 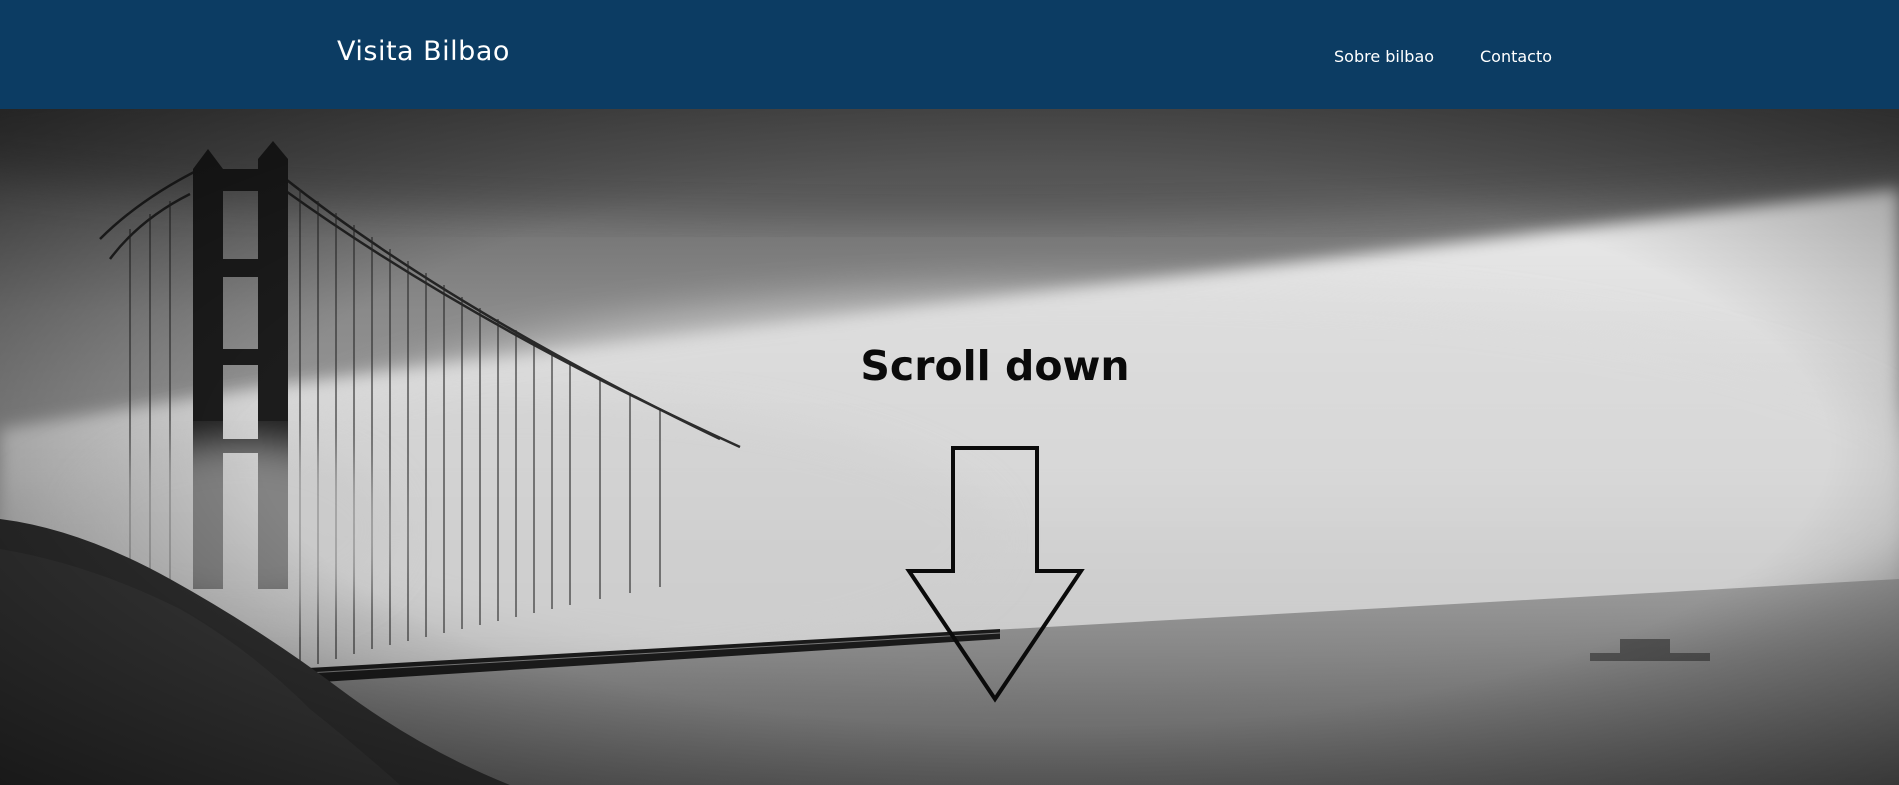 I want to click on top-navbar: Visita Bilbao Sobre bilbao Contacto, so click(x=949, y=54).